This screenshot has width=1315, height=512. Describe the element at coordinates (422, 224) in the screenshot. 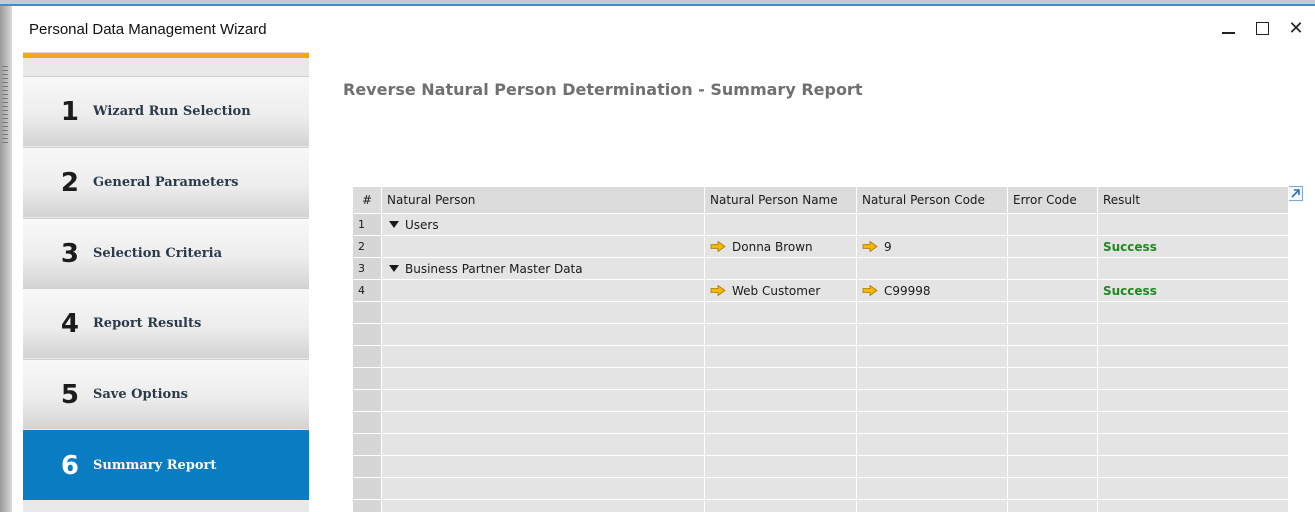

I see `group-label: Users` at that location.